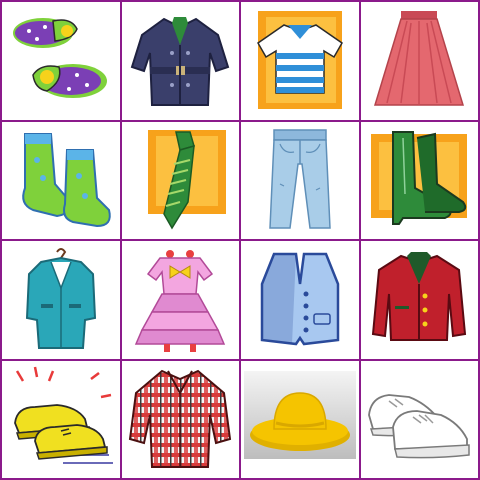  I want to click on card-sneakers, so click(419, 419).